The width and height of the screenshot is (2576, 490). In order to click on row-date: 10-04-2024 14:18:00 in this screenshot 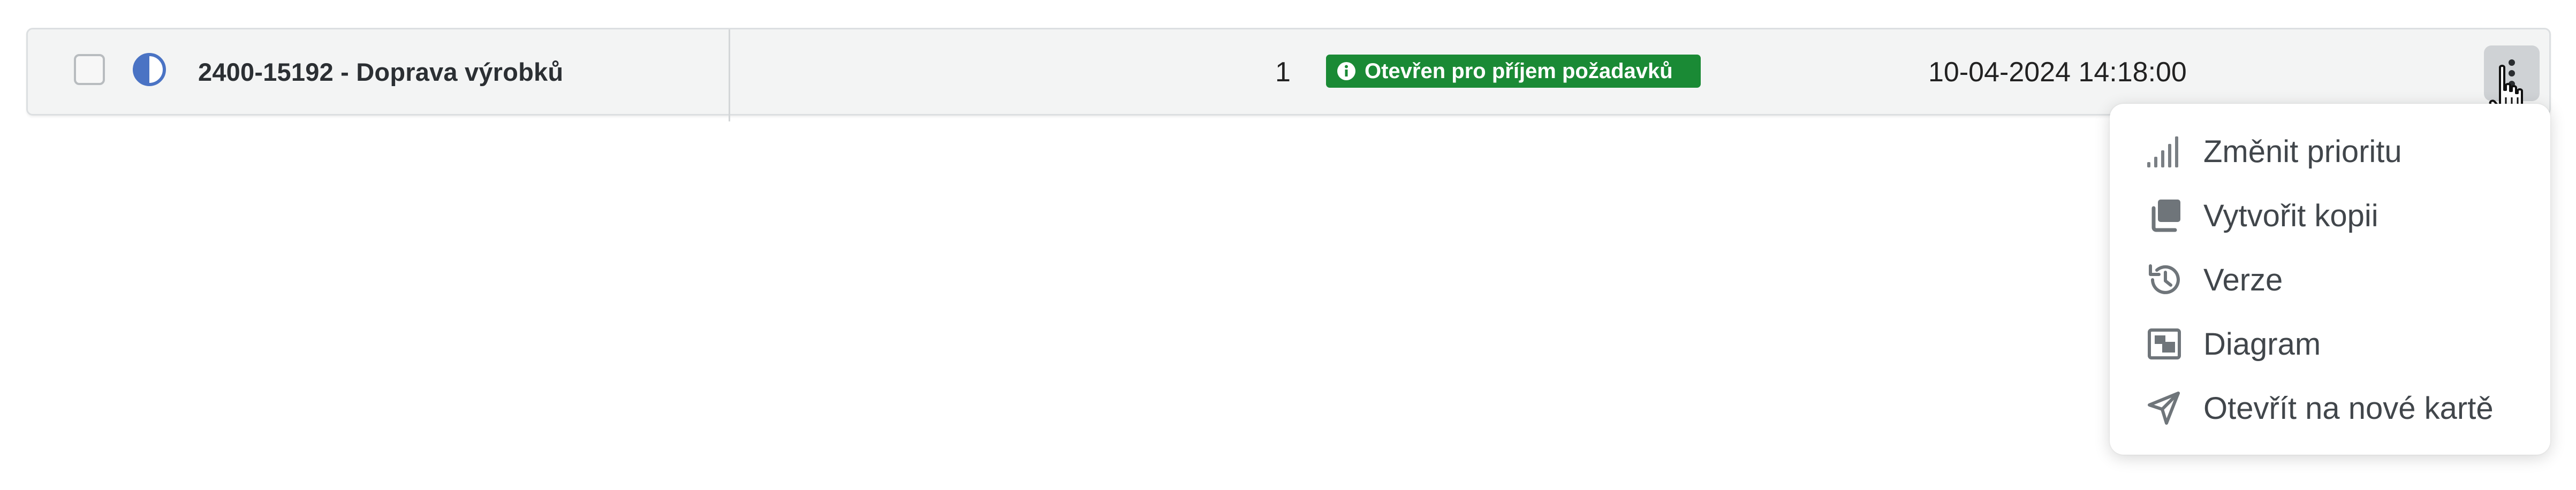, I will do `click(2057, 72)`.